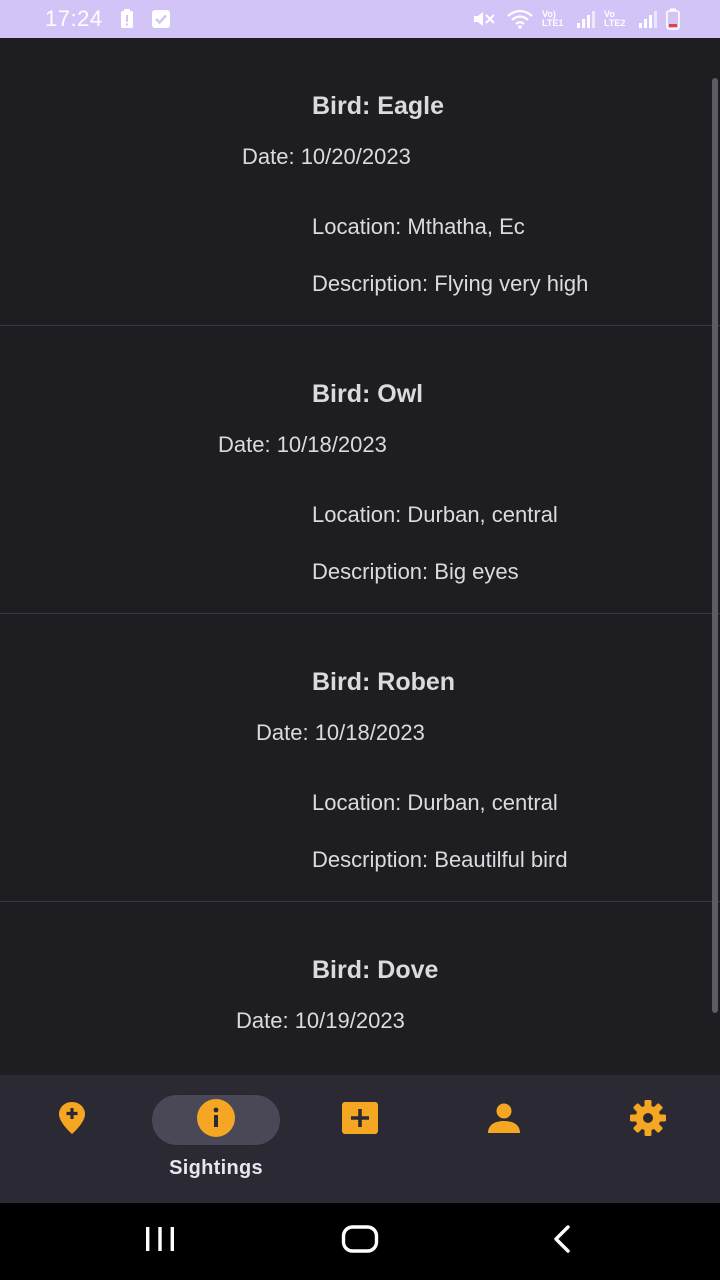  What do you see at coordinates (553, 18) in the screenshot?
I see `network-1-label: Vo) LTE1` at bounding box center [553, 18].